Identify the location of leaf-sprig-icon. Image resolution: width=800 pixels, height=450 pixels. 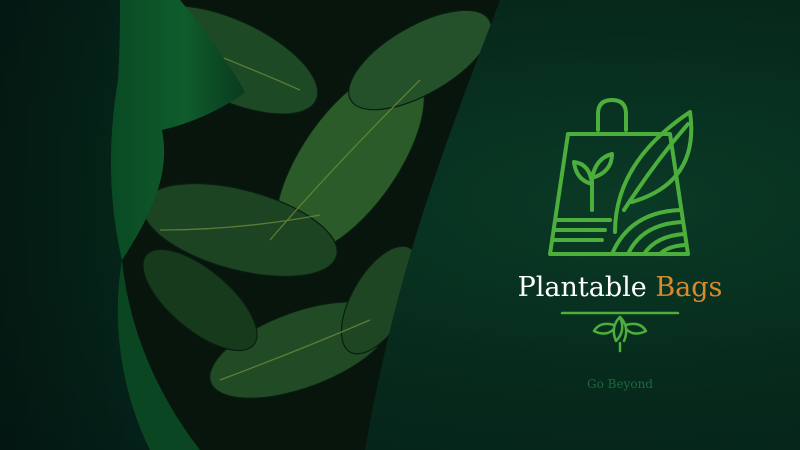
(620, 332).